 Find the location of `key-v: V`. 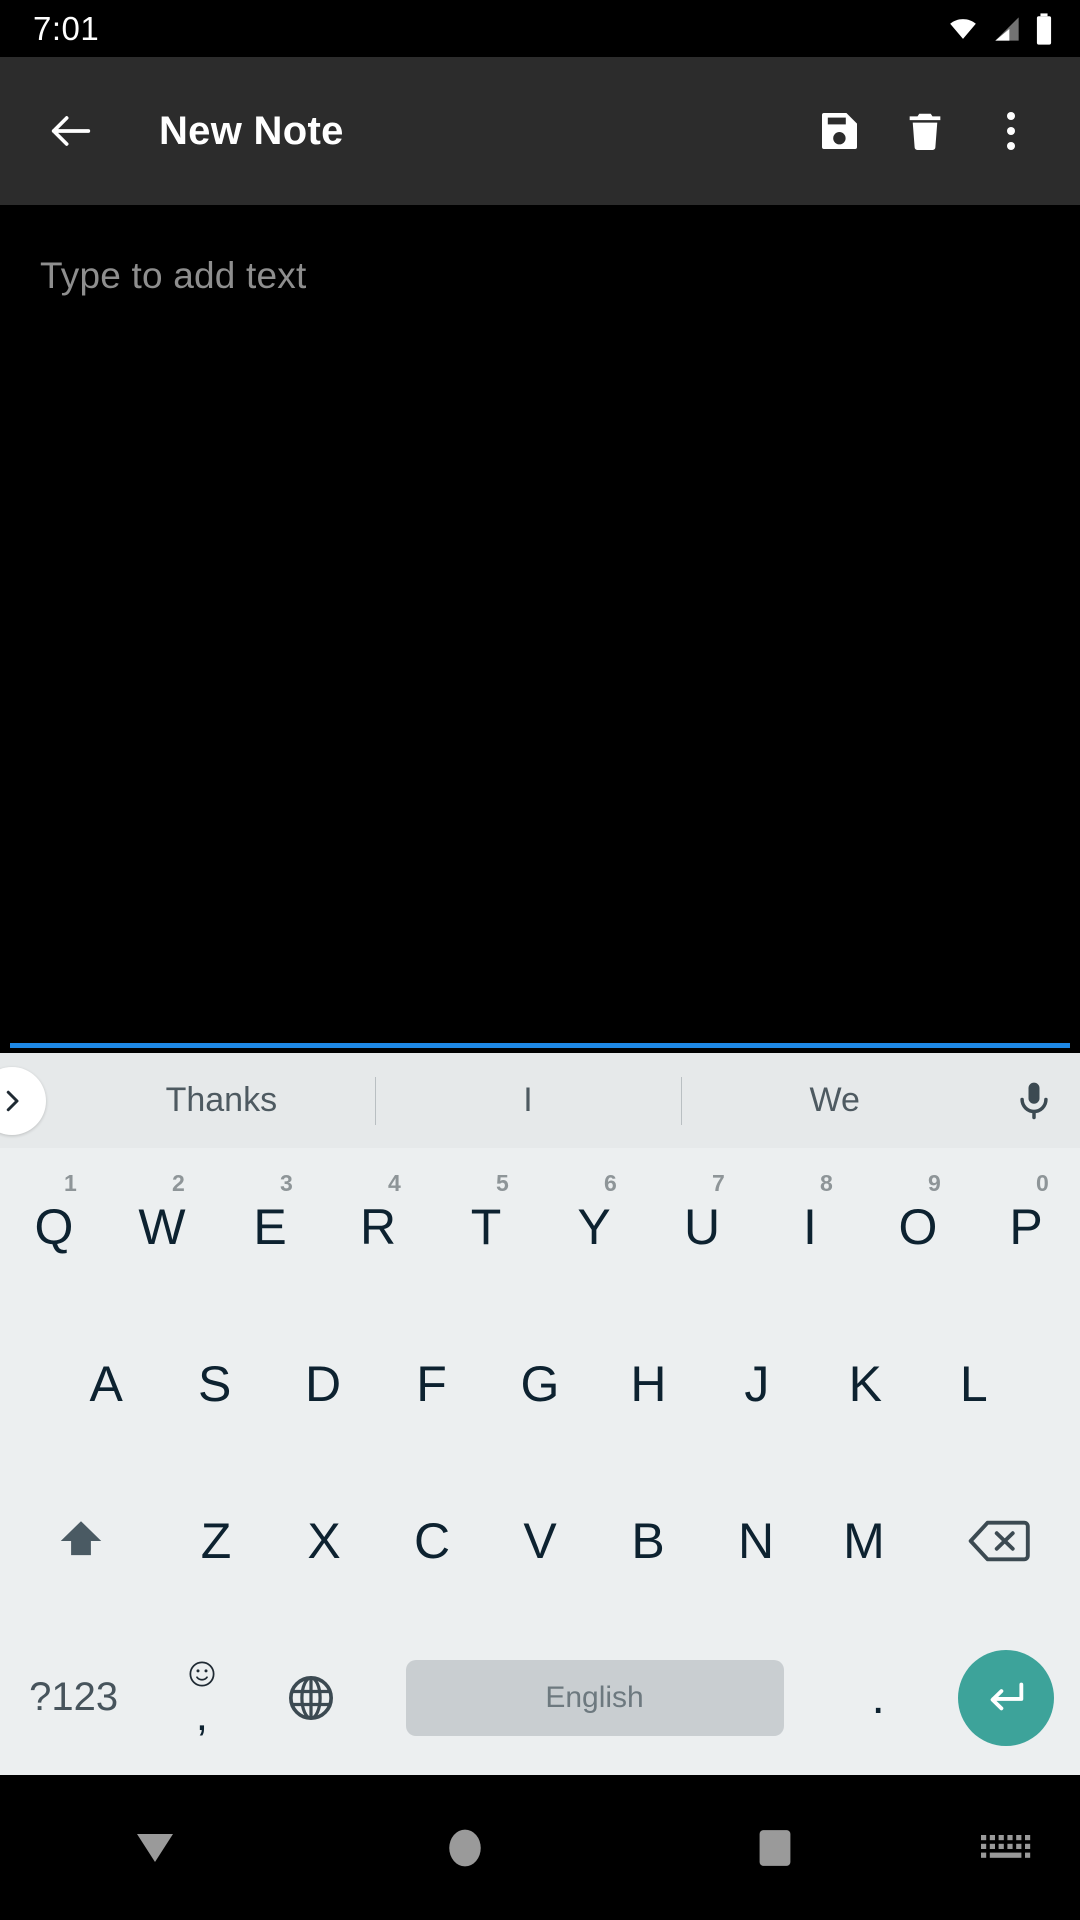

key-v: V is located at coordinates (540, 1540).